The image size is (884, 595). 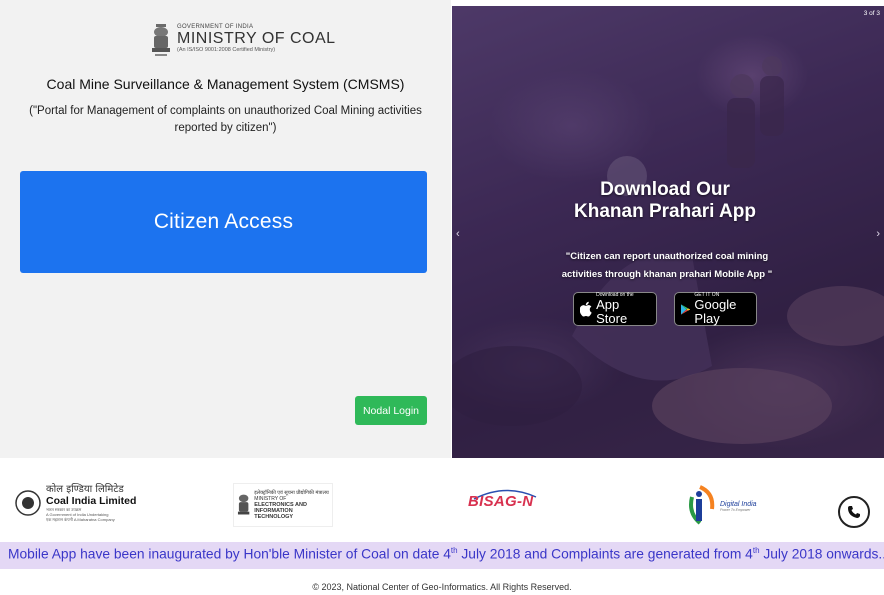 What do you see at coordinates (458, 234) in the screenshot?
I see `carousel-prev-icon: ‹` at bounding box center [458, 234].